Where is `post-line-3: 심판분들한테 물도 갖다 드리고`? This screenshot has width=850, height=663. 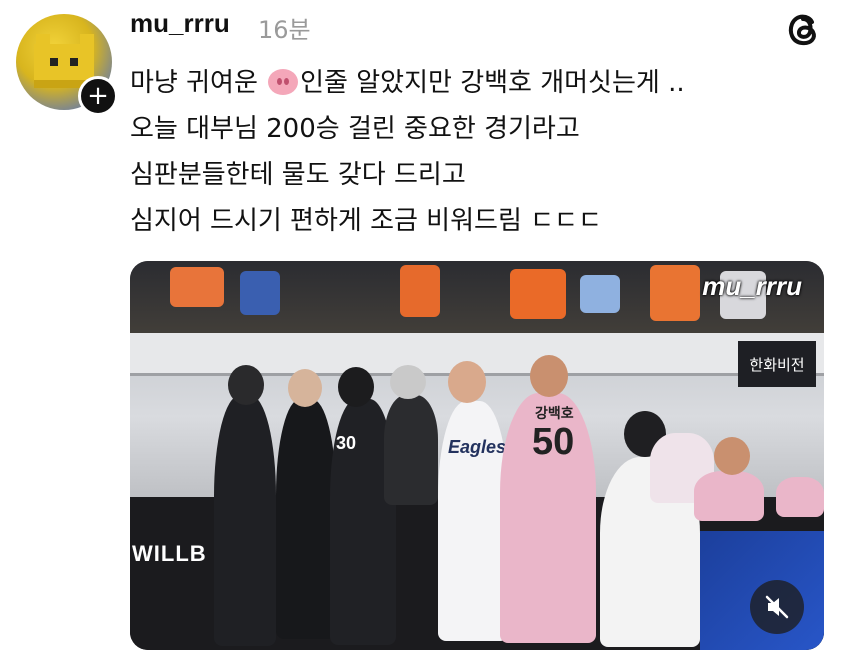
post-line-3: 심판분들한테 물도 갖다 드리고 is located at coordinates (298, 175).